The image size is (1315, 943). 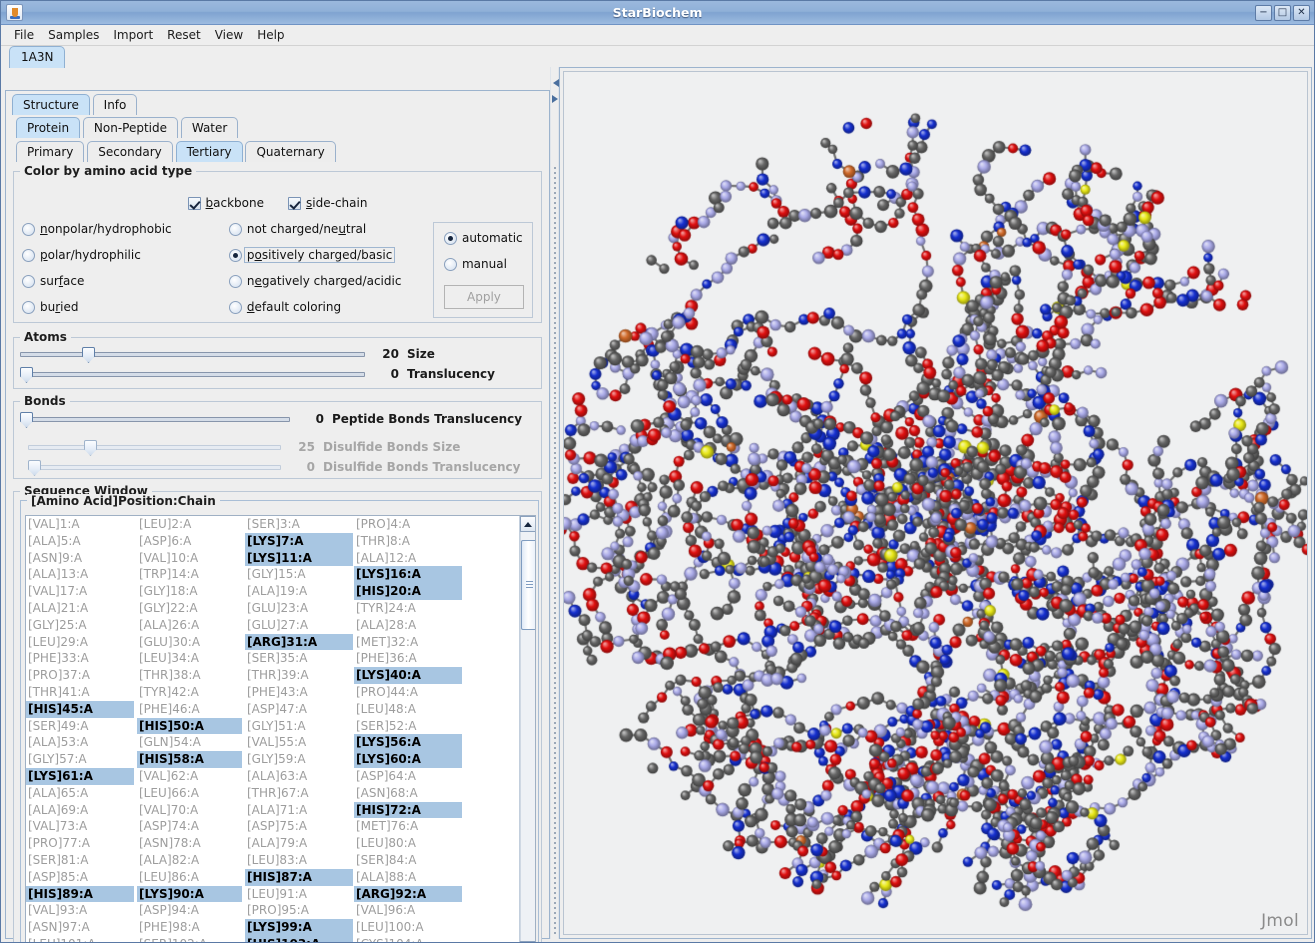 I want to click on atoms-size-thumb, so click(x=88, y=355).